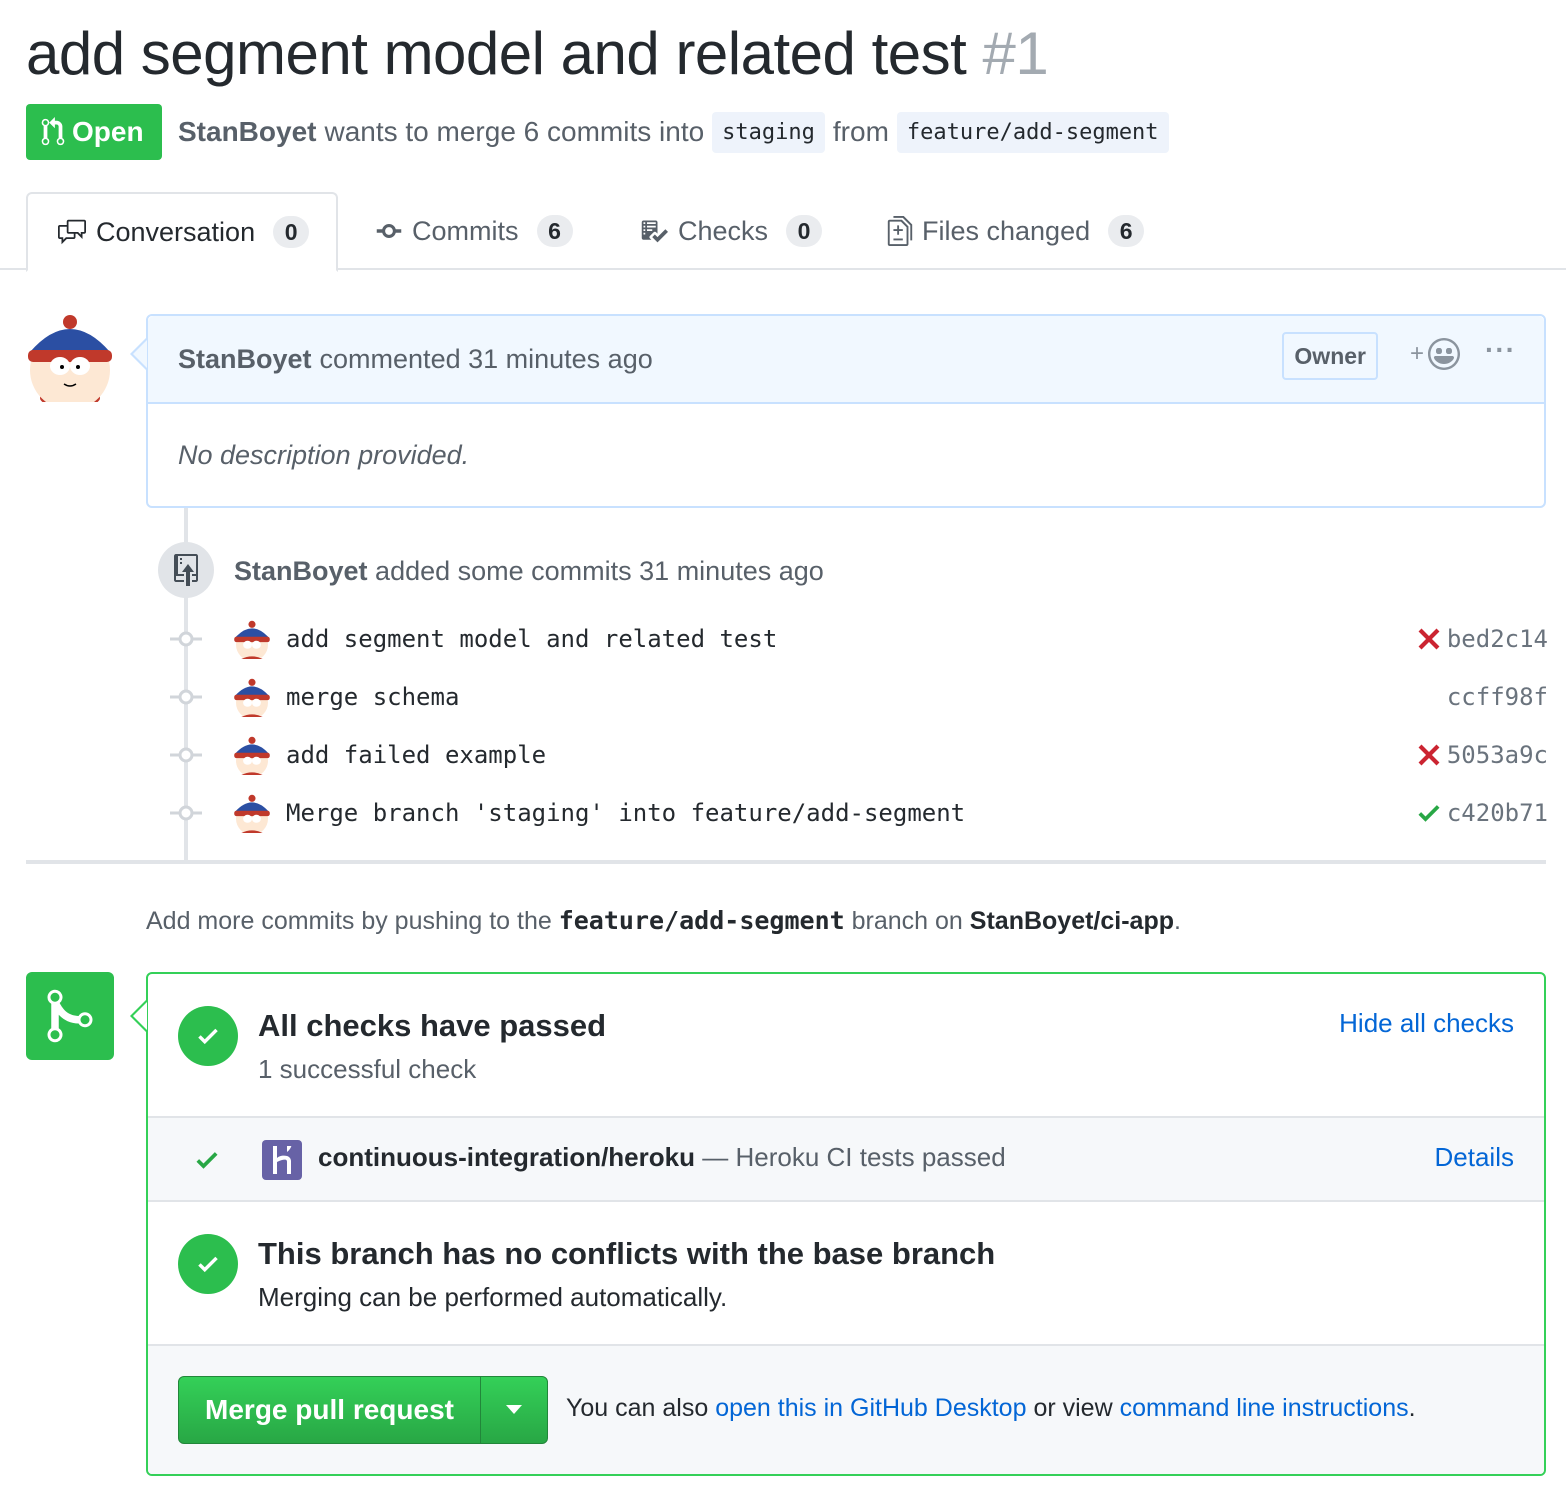 Image resolution: width=1566 pixels, height=1494 pixels. I want to click on checks-title: All checks have passed, so click(432, 1025).